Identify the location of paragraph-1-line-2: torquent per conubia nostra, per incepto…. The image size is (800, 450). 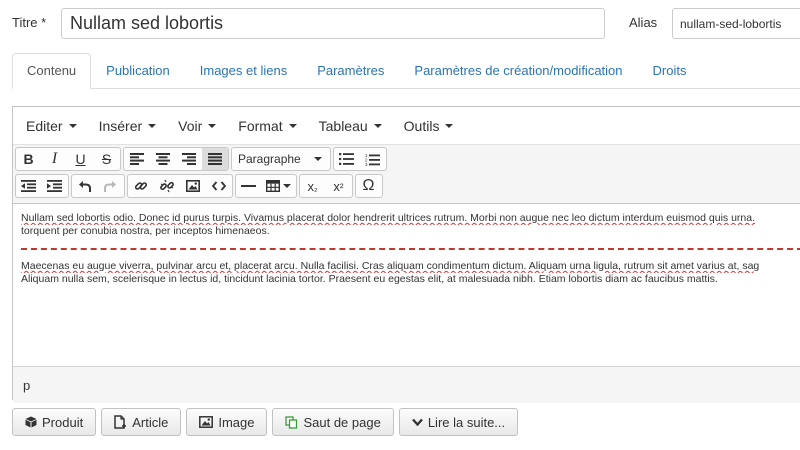
(145, 231).